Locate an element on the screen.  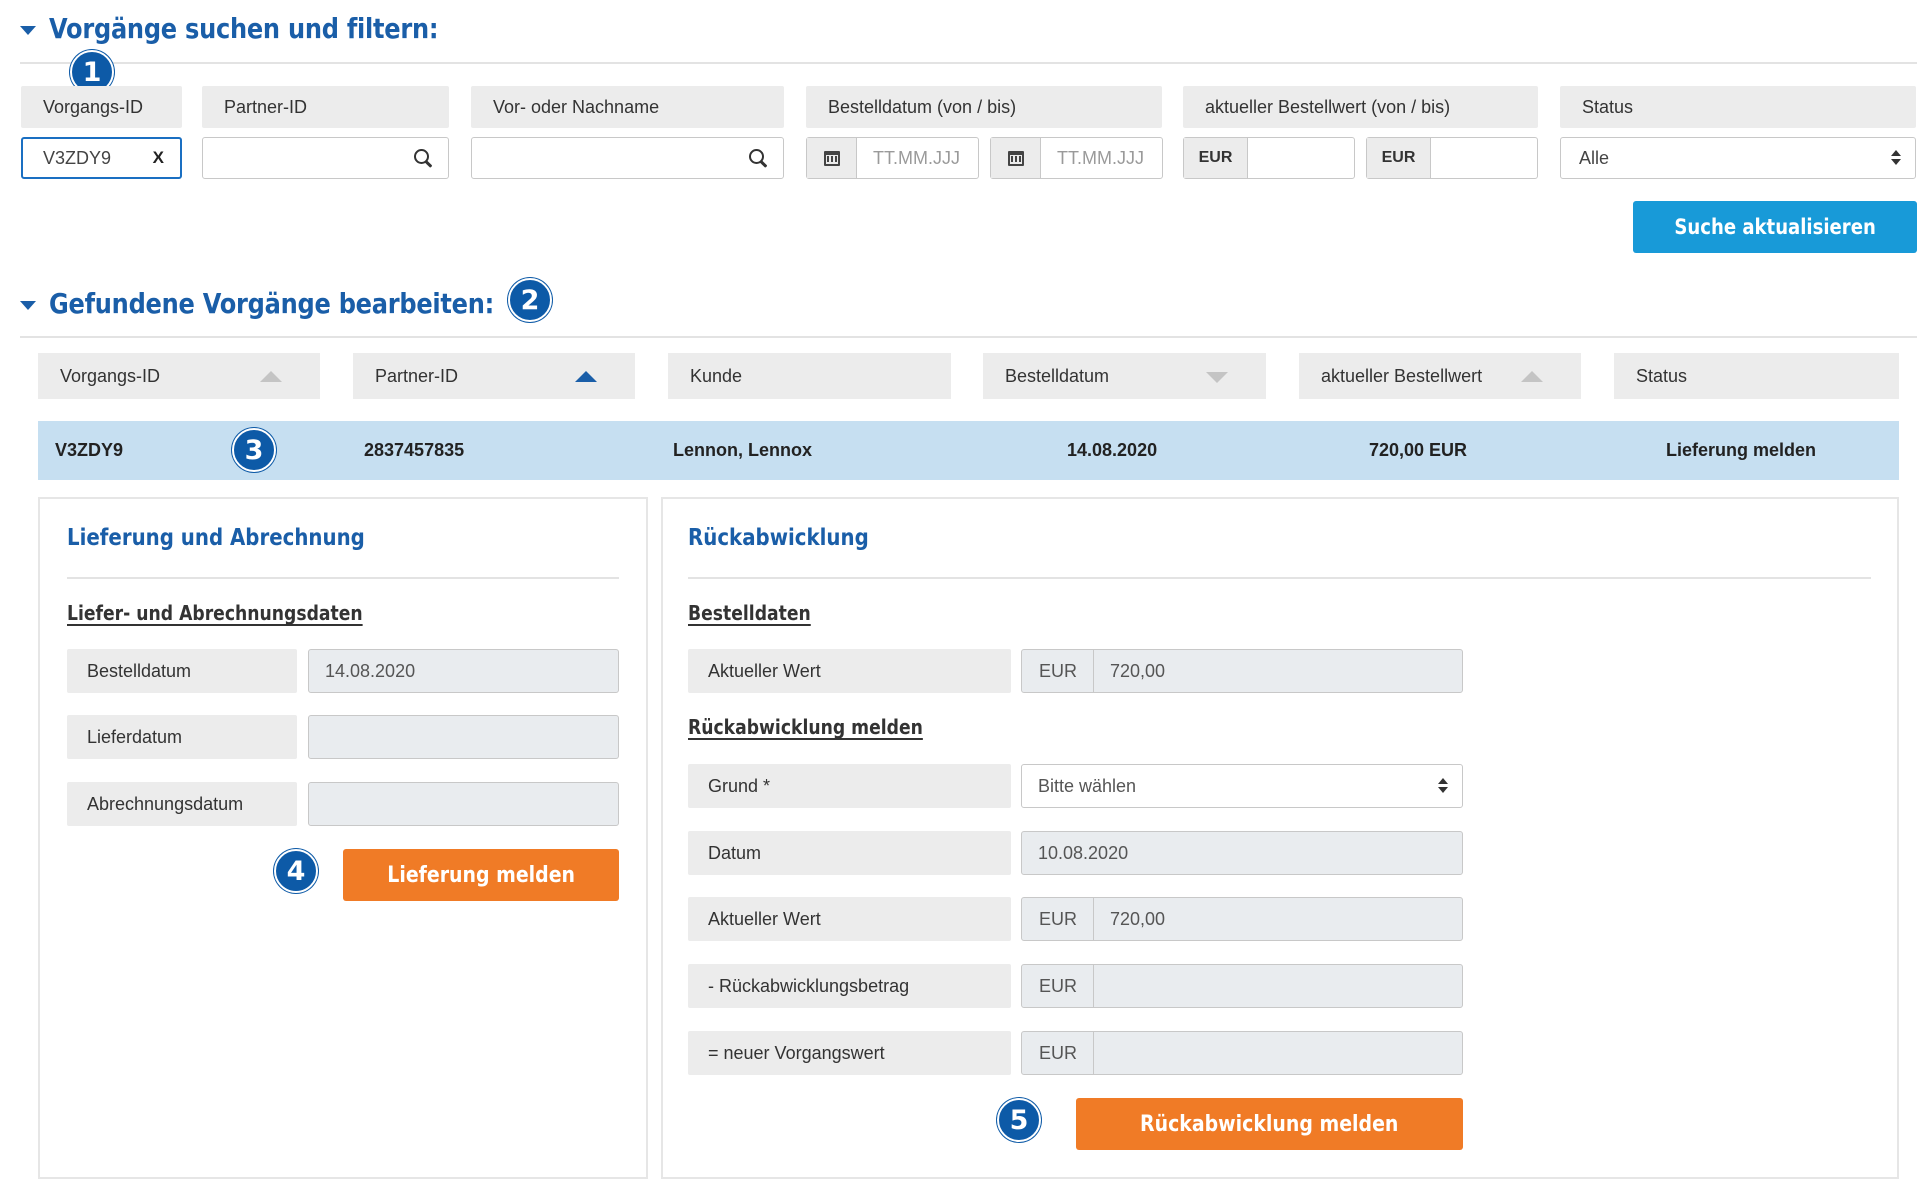
step-badge-2: 2 is located at coordinates (530, 300).